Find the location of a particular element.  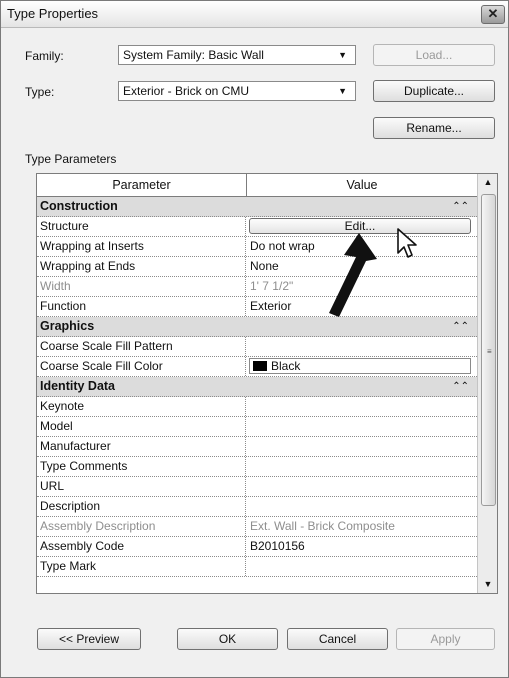

grid-header: Parameter Value is located at coordinates (257, 185).